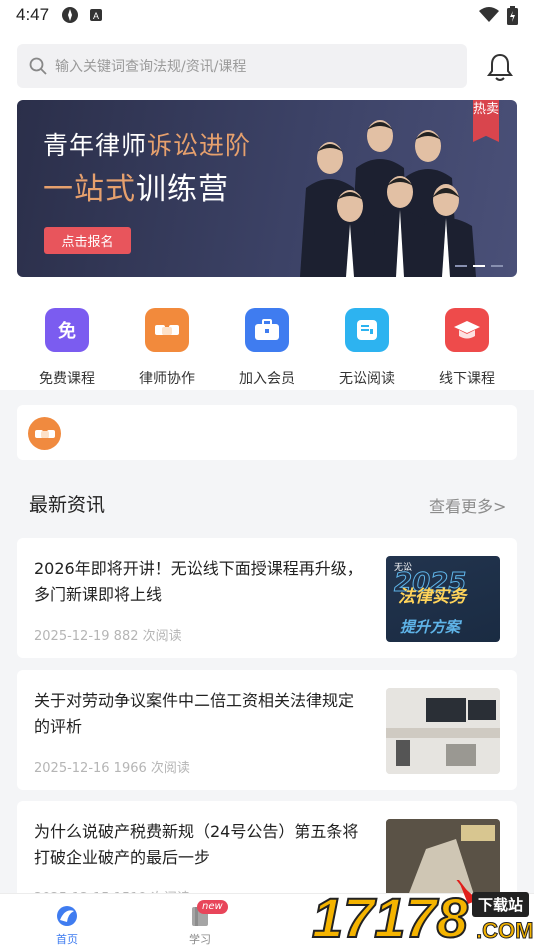 The height and width of the screenshot is (950, 534). I want to click on status-time: 4:47, so click(33, 14).